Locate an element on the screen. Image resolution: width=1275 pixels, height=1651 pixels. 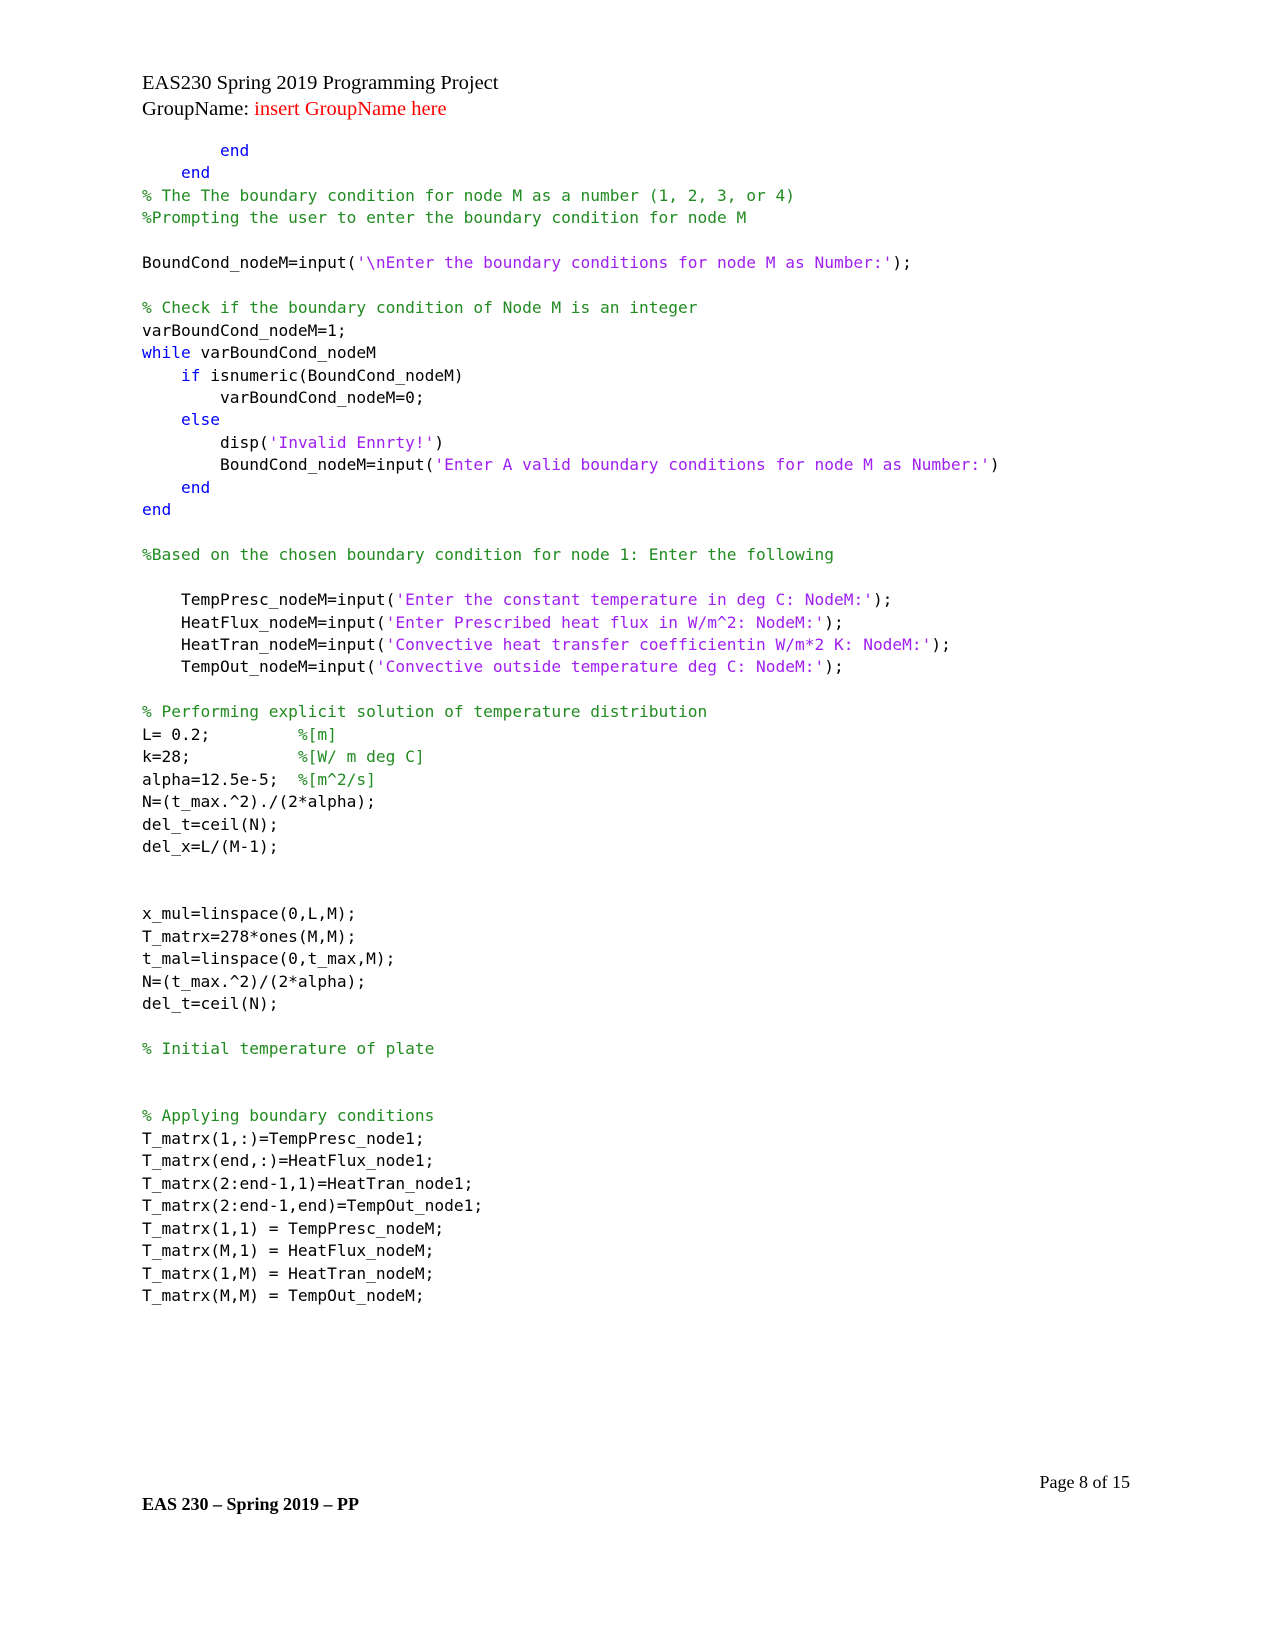
code-line: T_matrx(1,1) = TempPresc_nodeM; is located at coordinates (642, 1229).